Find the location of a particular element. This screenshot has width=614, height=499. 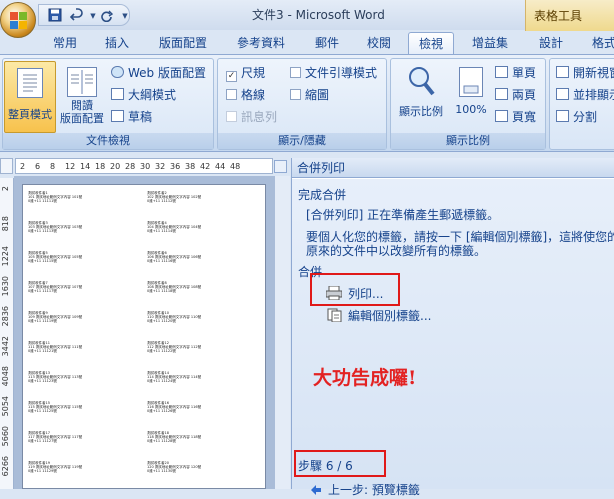

new-window-icon is located at coordinates (562, 72).